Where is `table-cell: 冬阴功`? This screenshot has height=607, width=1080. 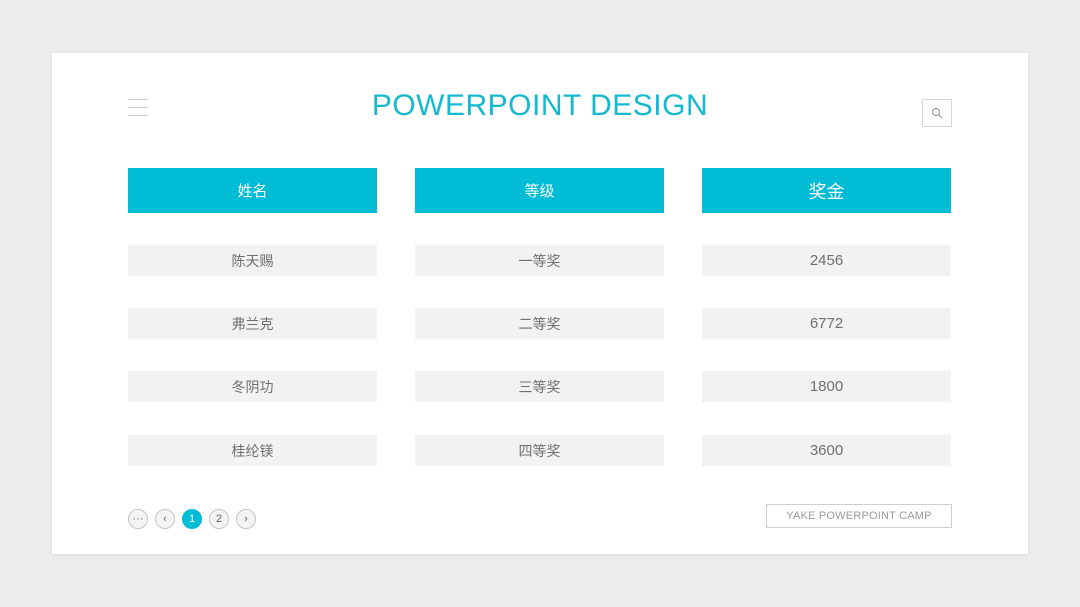
table-cell: 冬阴功 is located at coordinates (252, 386).